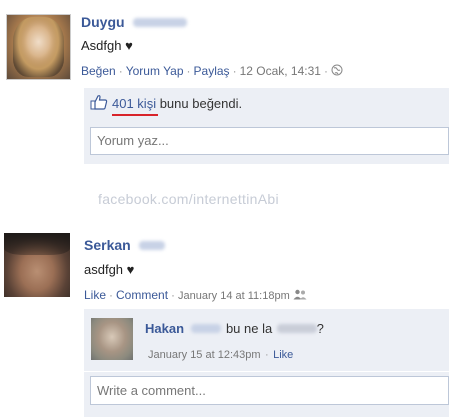  I want to click on red-underline-annotation, so click(135, 115).